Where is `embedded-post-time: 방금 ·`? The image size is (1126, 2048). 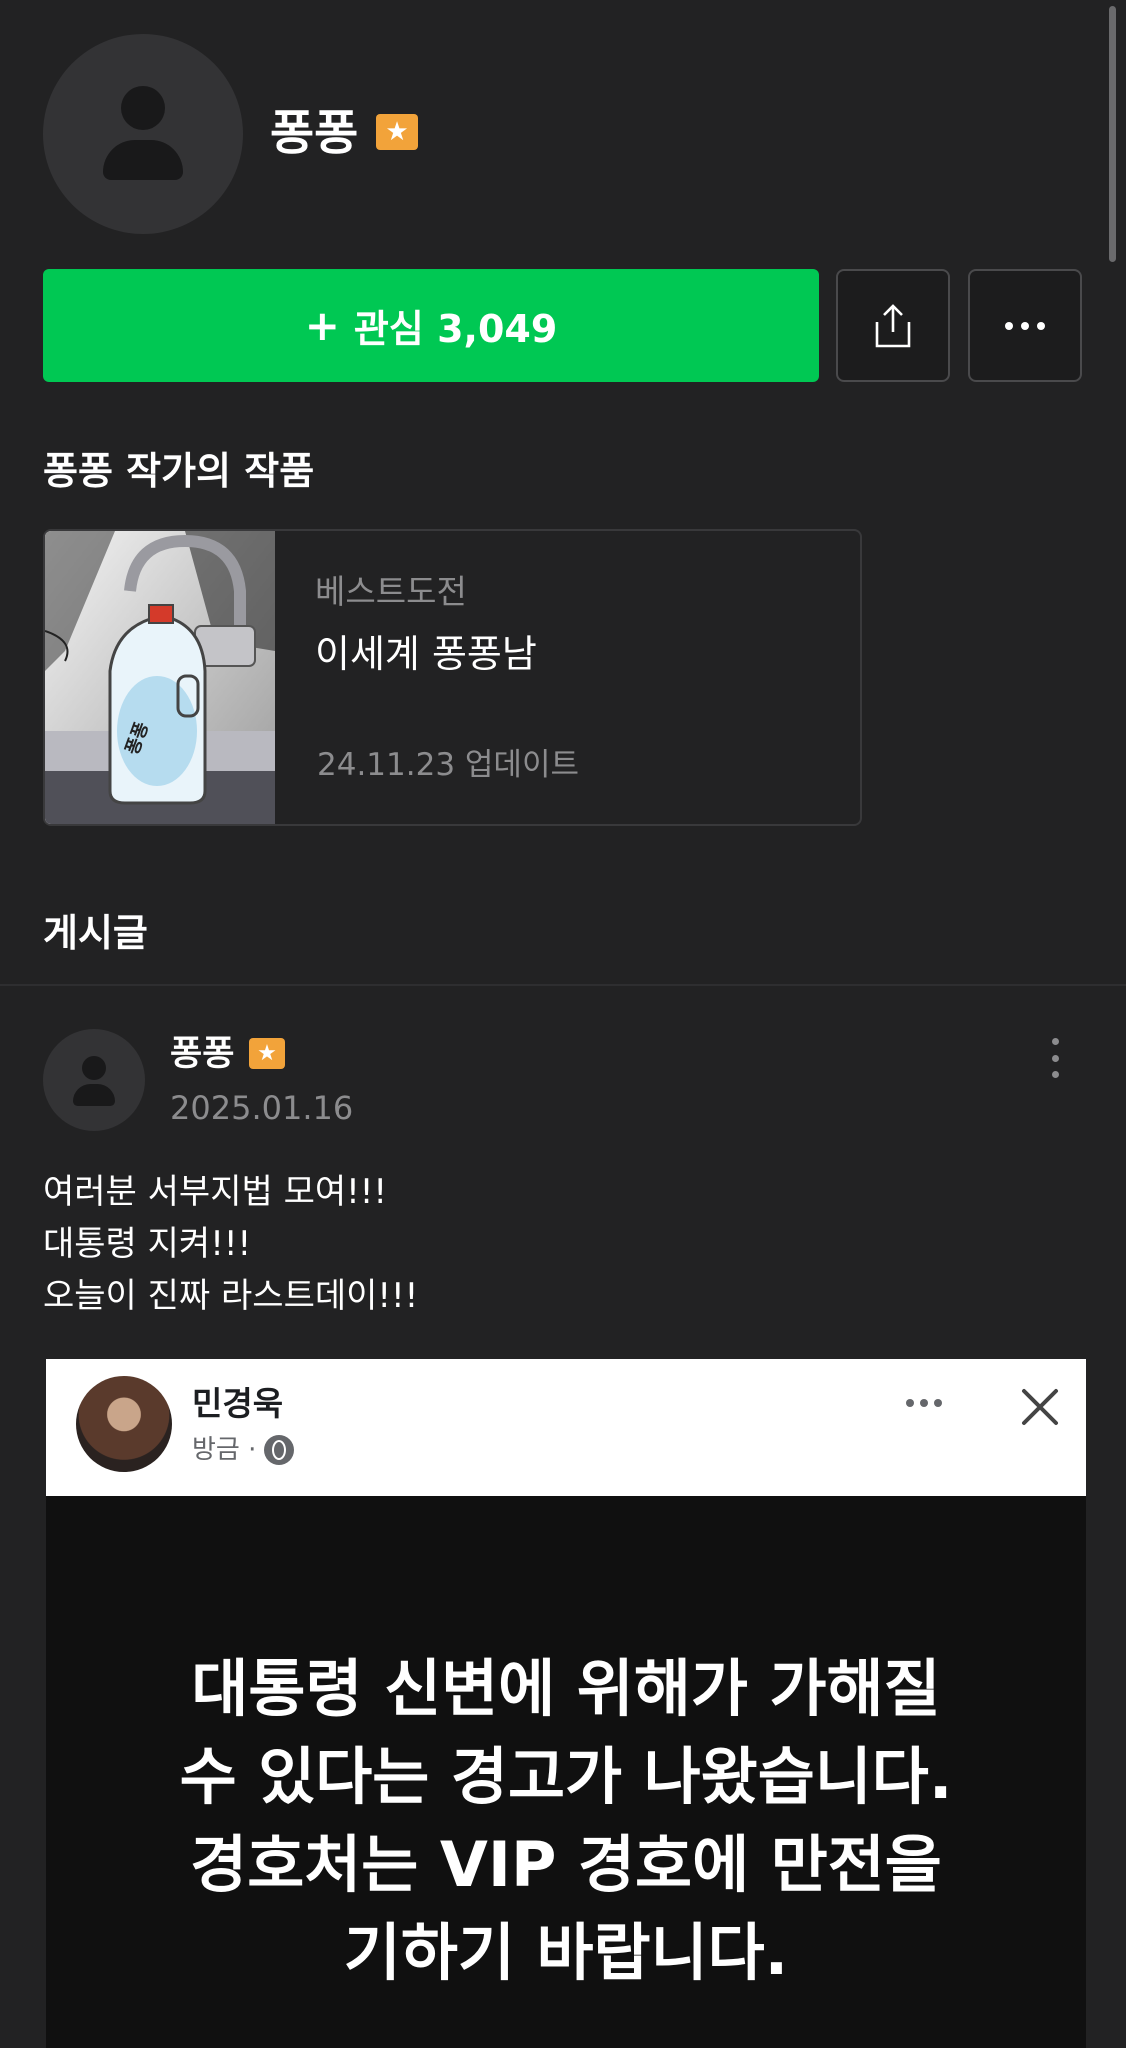
embedded-post-time: 방금 · is located at coordinates (243, 1450).